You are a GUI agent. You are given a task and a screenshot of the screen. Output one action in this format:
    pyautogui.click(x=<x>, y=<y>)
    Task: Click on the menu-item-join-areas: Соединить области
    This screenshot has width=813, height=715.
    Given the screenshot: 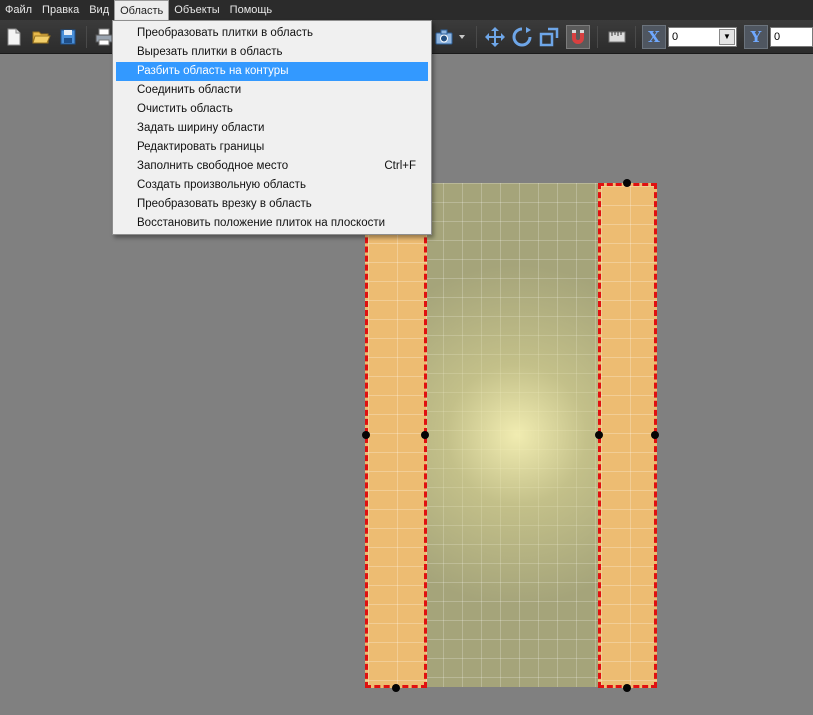 What is the action you would take?
    pyautogui.click(x=272, y=90)
    